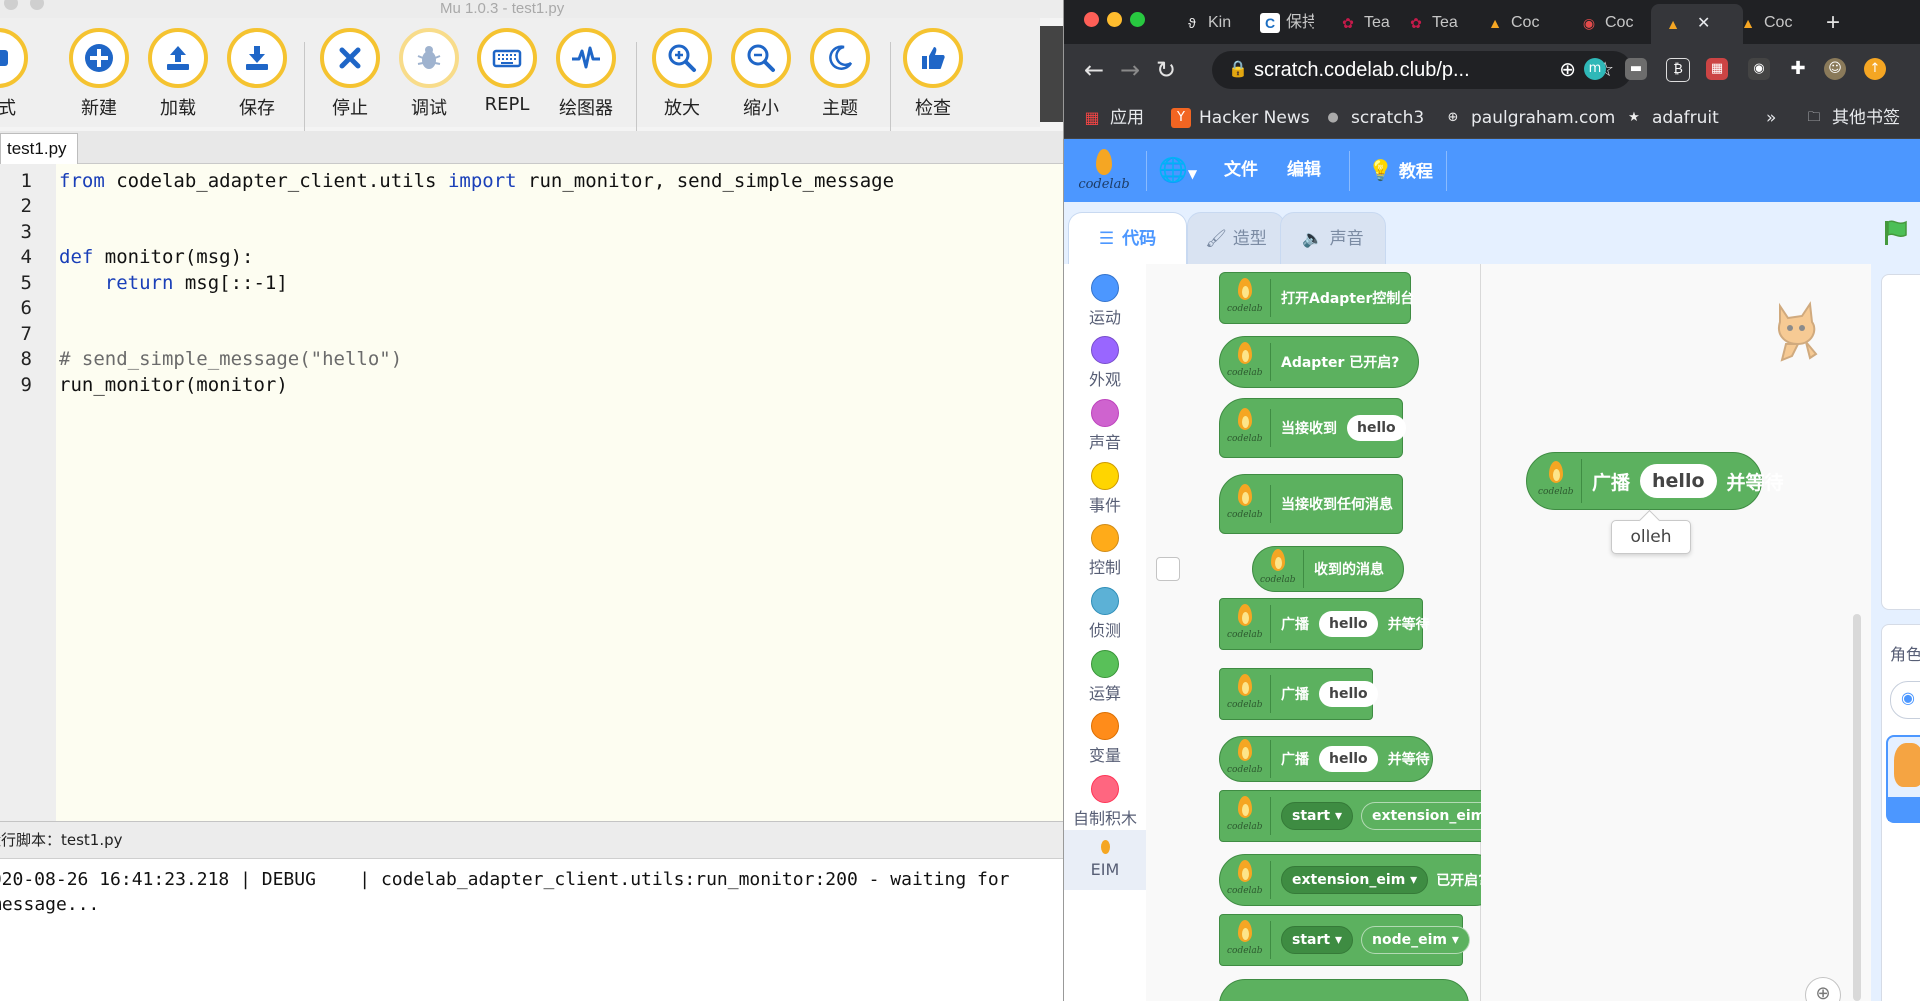  I want to click on green-flag-icon, so click(1895, 233).